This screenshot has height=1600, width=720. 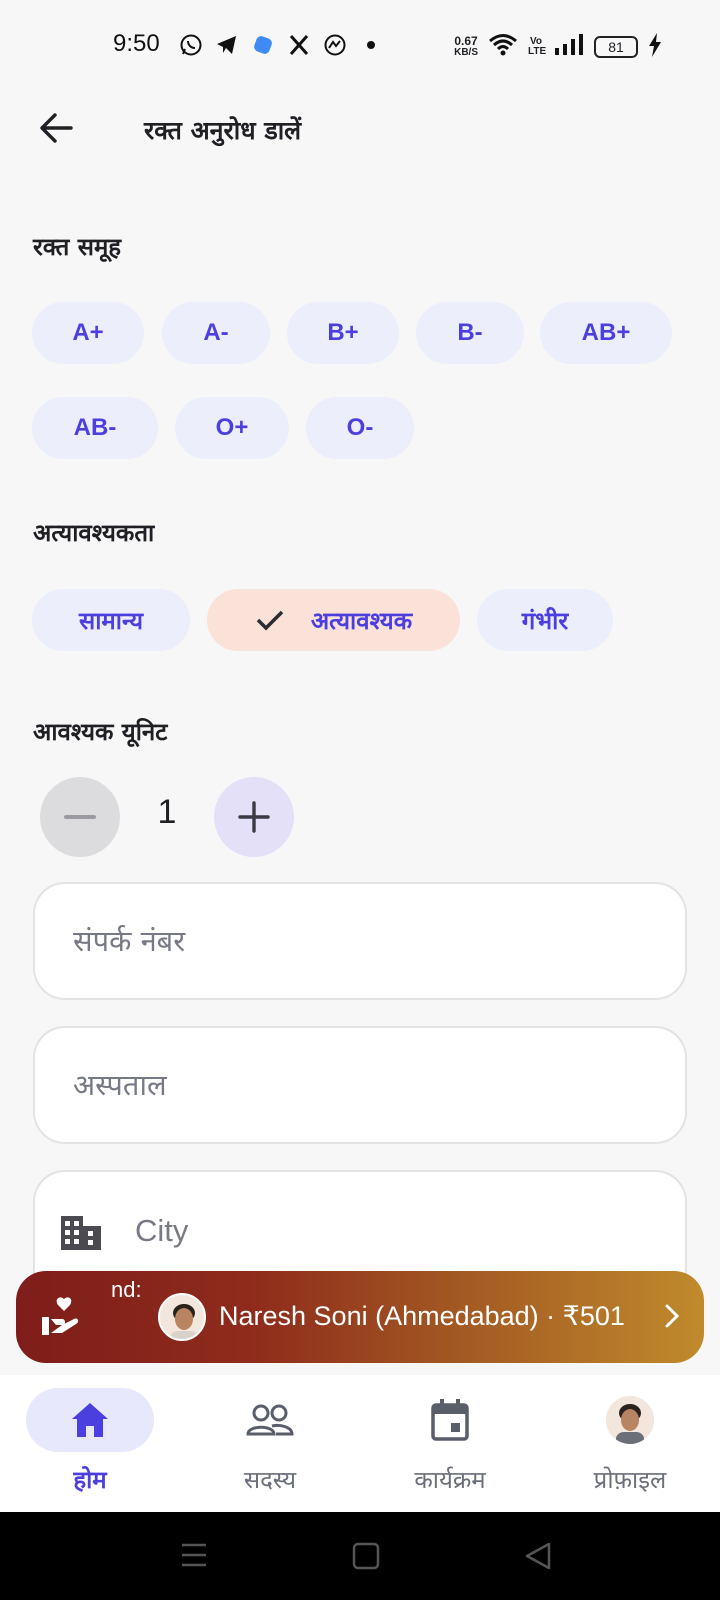 I want to click on nav-item-events: कार्यक्रम, so click(x=450, y=1443).